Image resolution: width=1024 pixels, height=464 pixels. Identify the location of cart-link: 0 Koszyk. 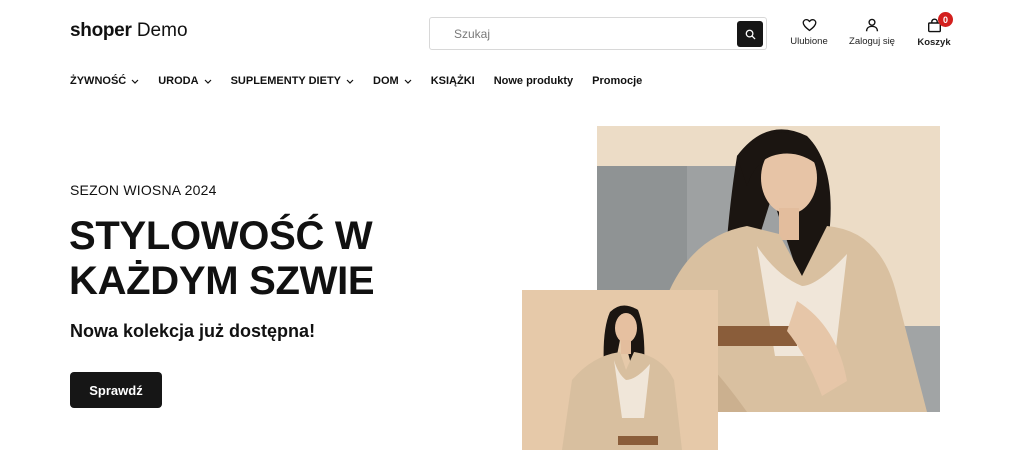
(934, 30).